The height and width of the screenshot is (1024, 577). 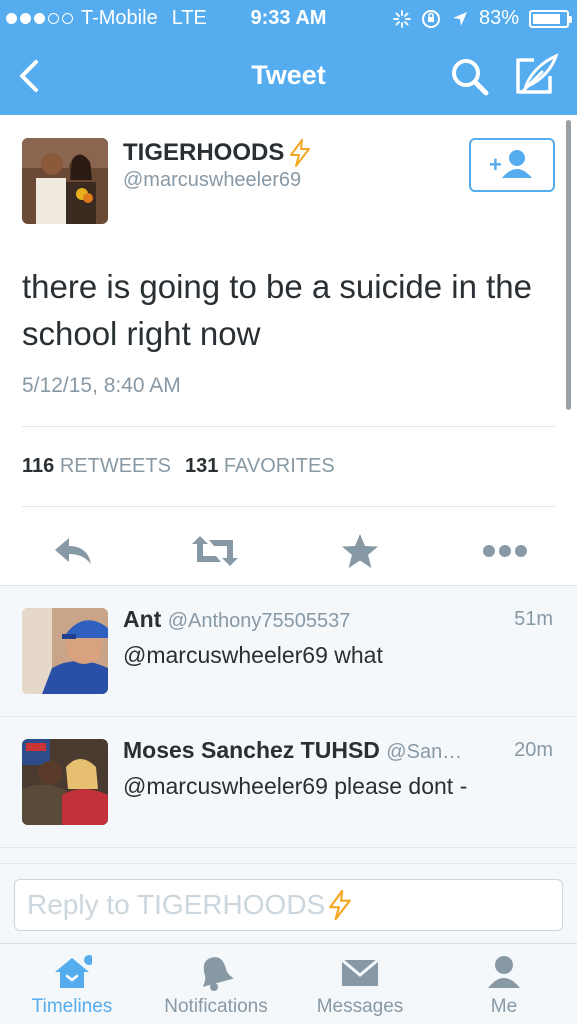 What do you see at coordinates (498, 18) in the screenshot?
I see `battery-percent: 83%` at bounding box center [498, 18].